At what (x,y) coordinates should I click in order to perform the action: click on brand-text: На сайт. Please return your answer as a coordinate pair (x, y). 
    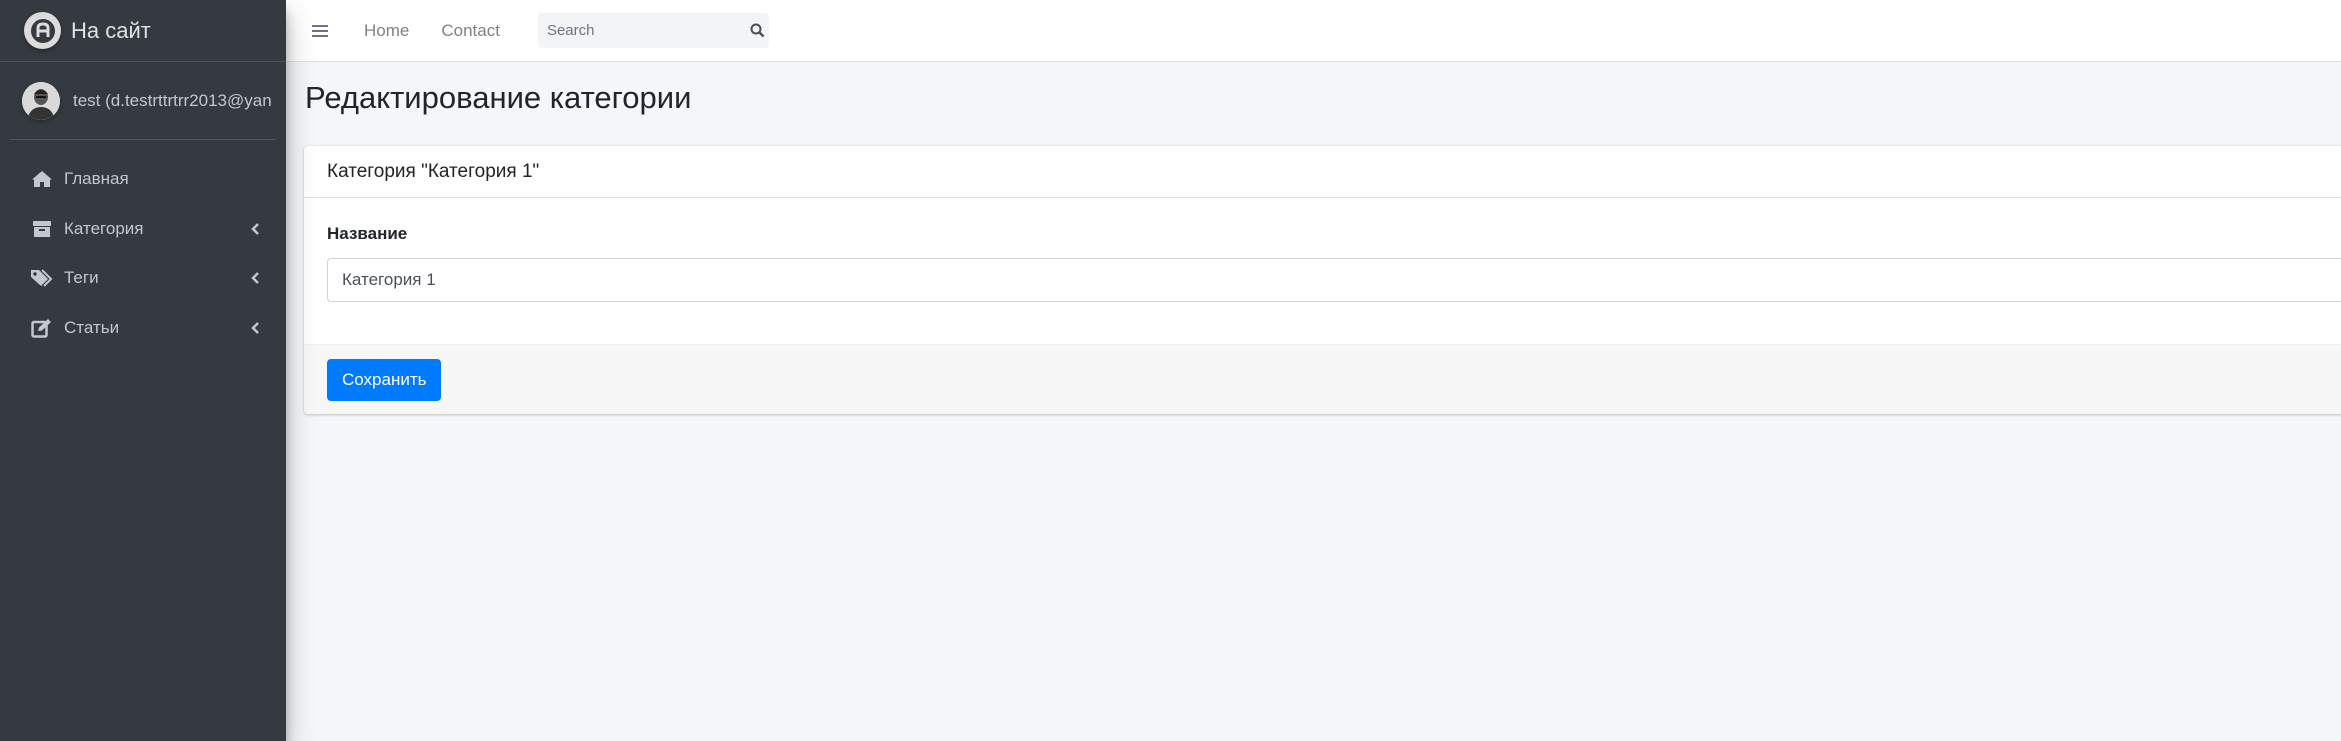
    Looking at the image, I should click on (111, 30).